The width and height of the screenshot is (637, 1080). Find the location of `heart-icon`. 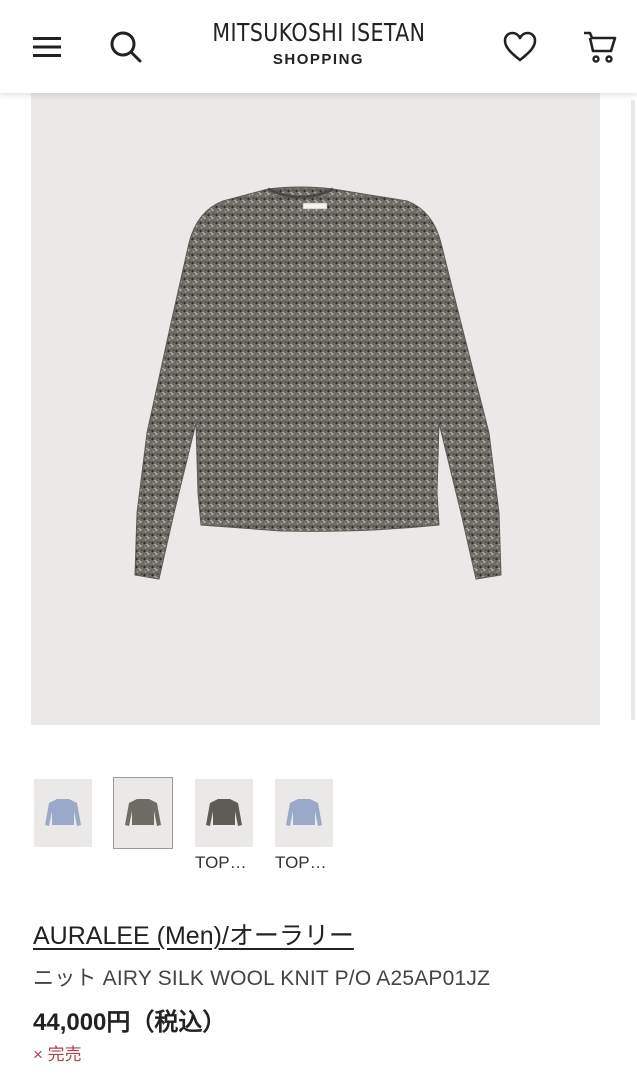

heart-icon is located at coordinates (520, 46).